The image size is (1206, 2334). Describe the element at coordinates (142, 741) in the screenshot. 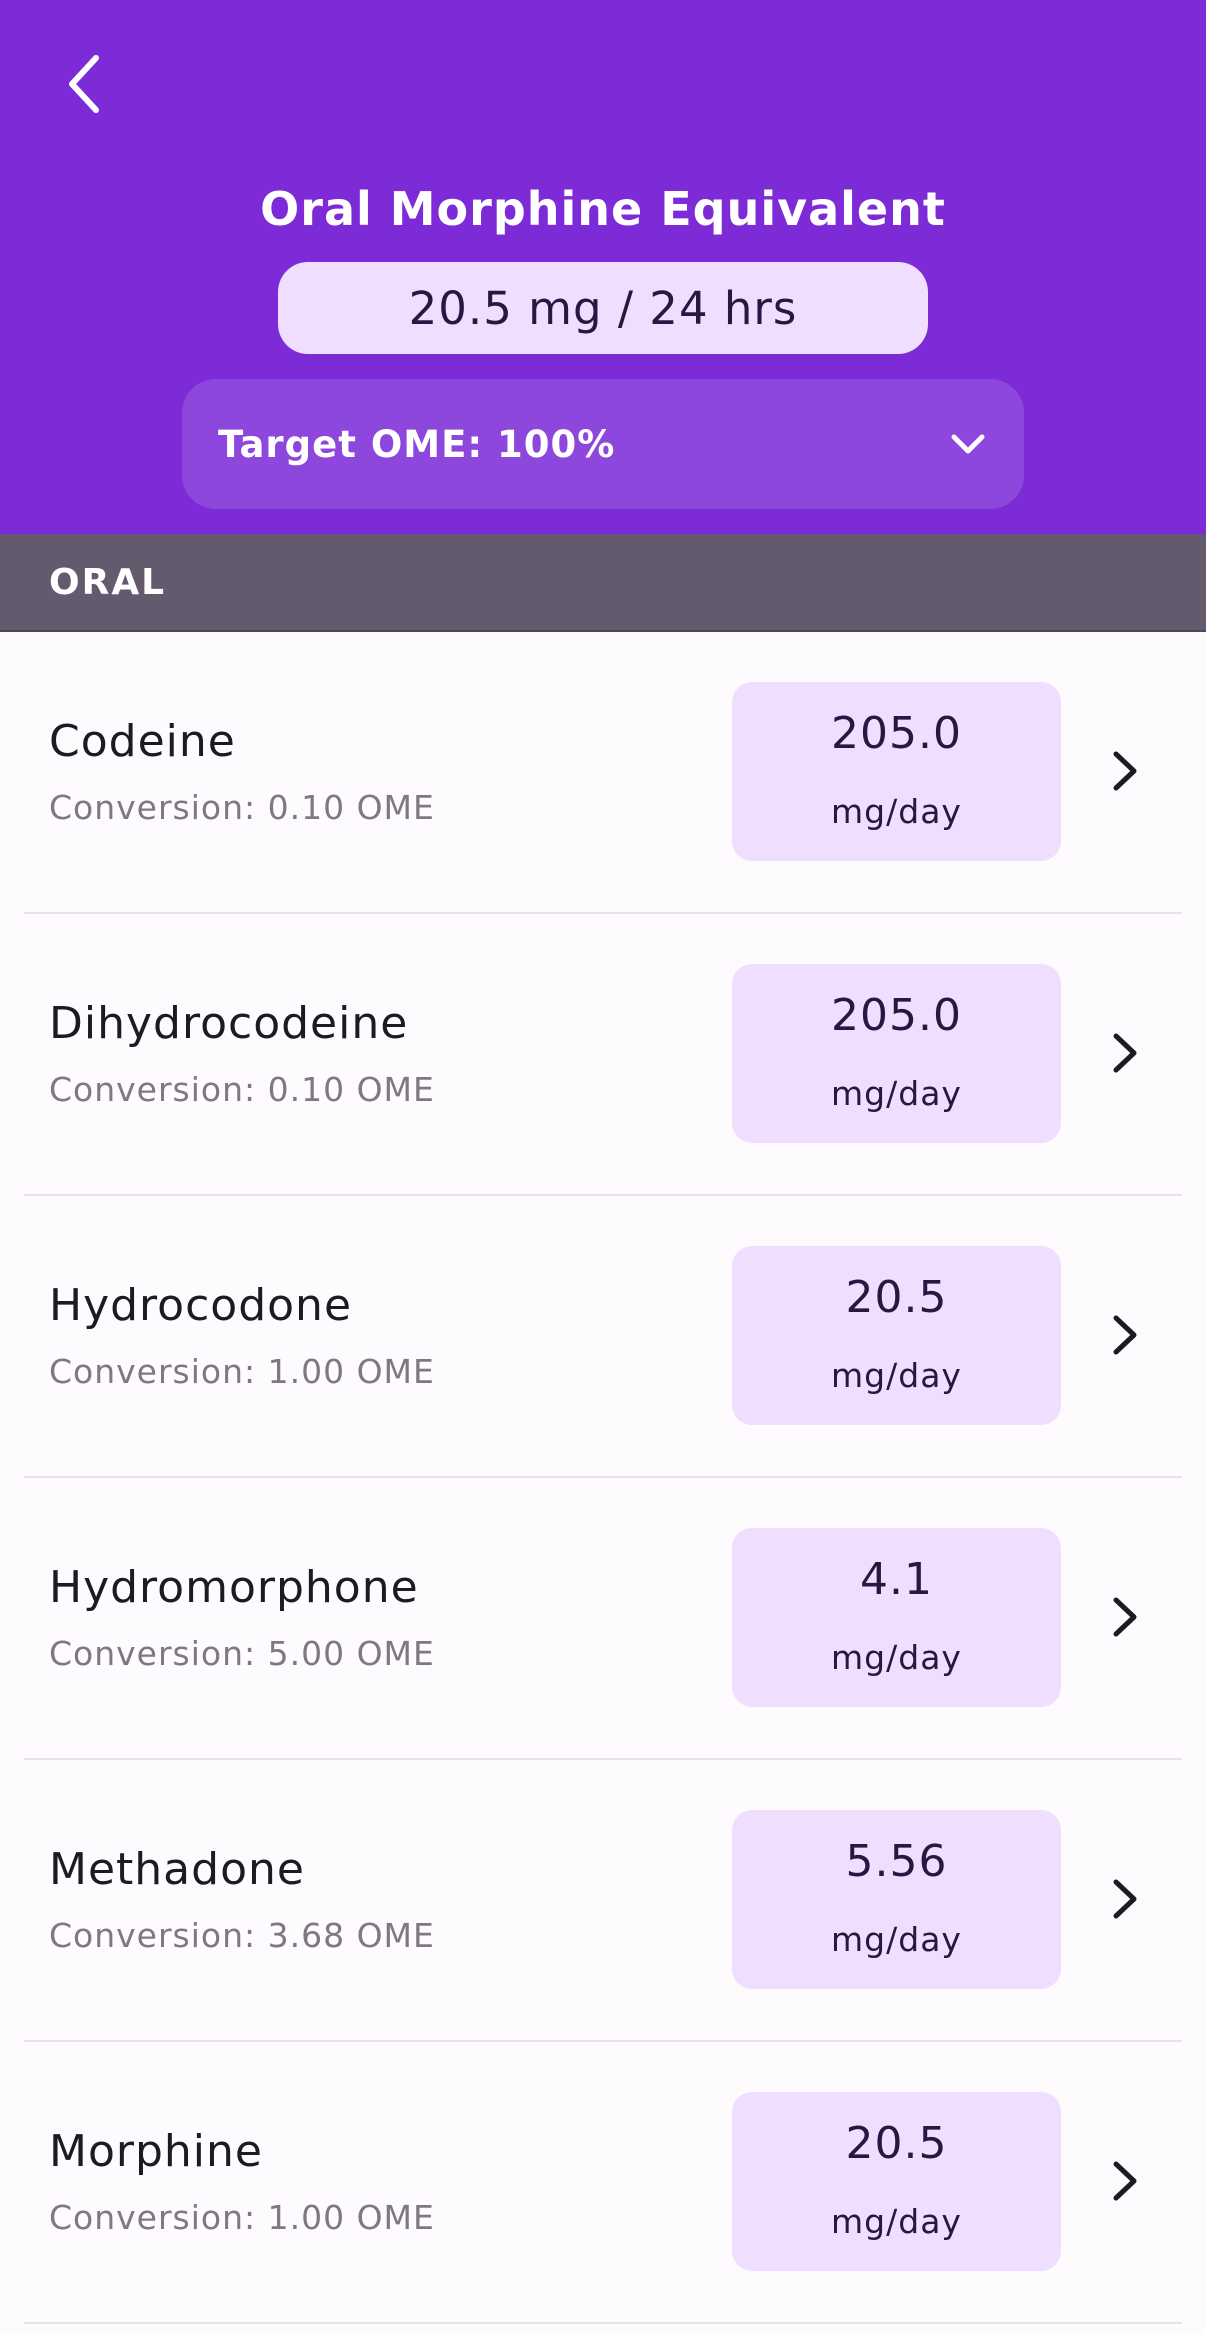

I see `drug-name: Codeine` at that location.